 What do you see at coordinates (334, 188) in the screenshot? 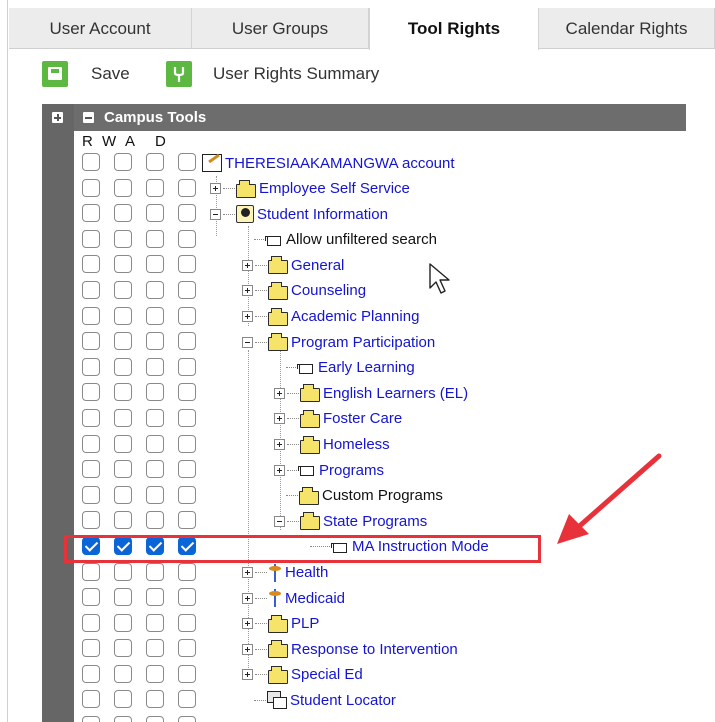
I see `tree-node-label: Employee Self Service` at bounding box center [334, 188].